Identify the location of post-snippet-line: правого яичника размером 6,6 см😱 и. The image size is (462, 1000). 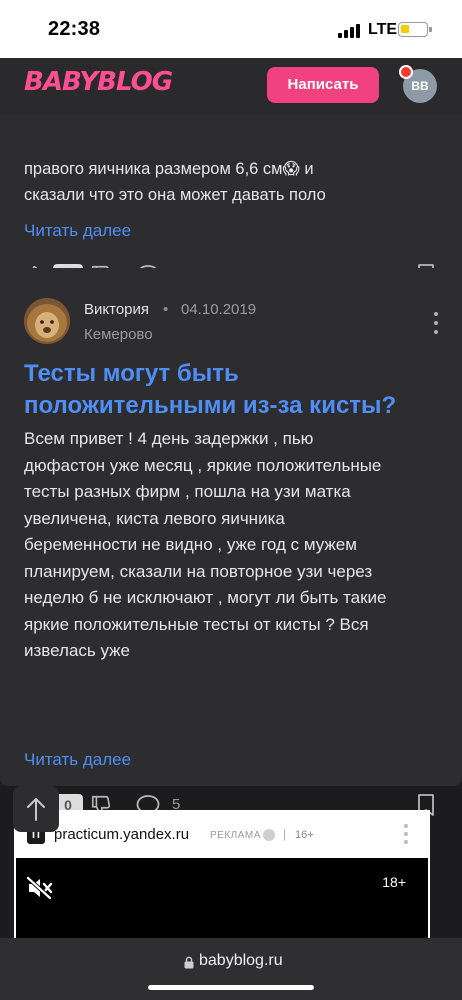
(169, 169).